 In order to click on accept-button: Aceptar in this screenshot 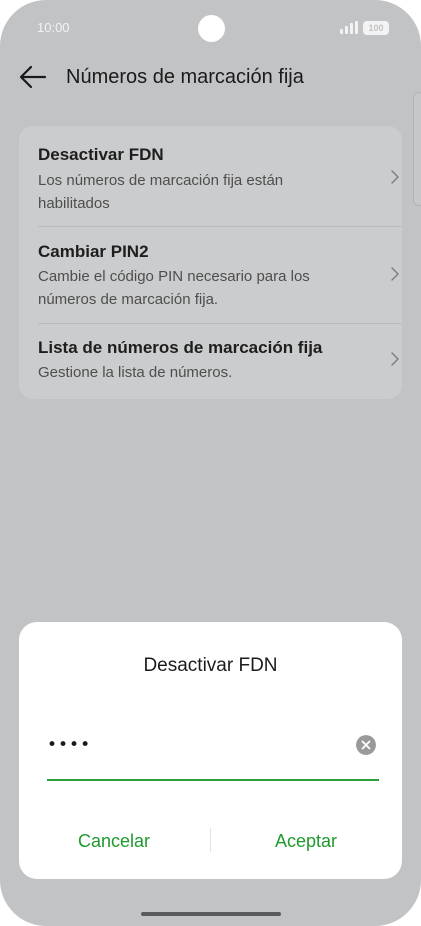, I will do `click(306, 841)`.